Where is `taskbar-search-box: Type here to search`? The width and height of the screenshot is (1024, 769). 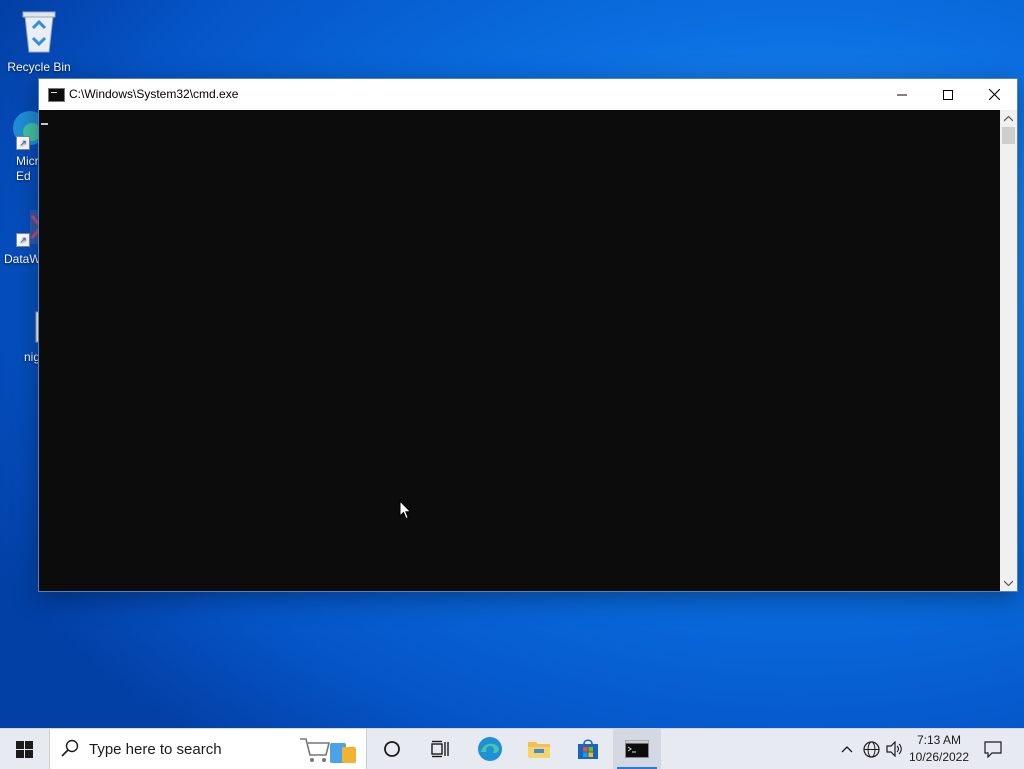 taskbar-search-box: Type here to search is located at coordinates (208, 749).